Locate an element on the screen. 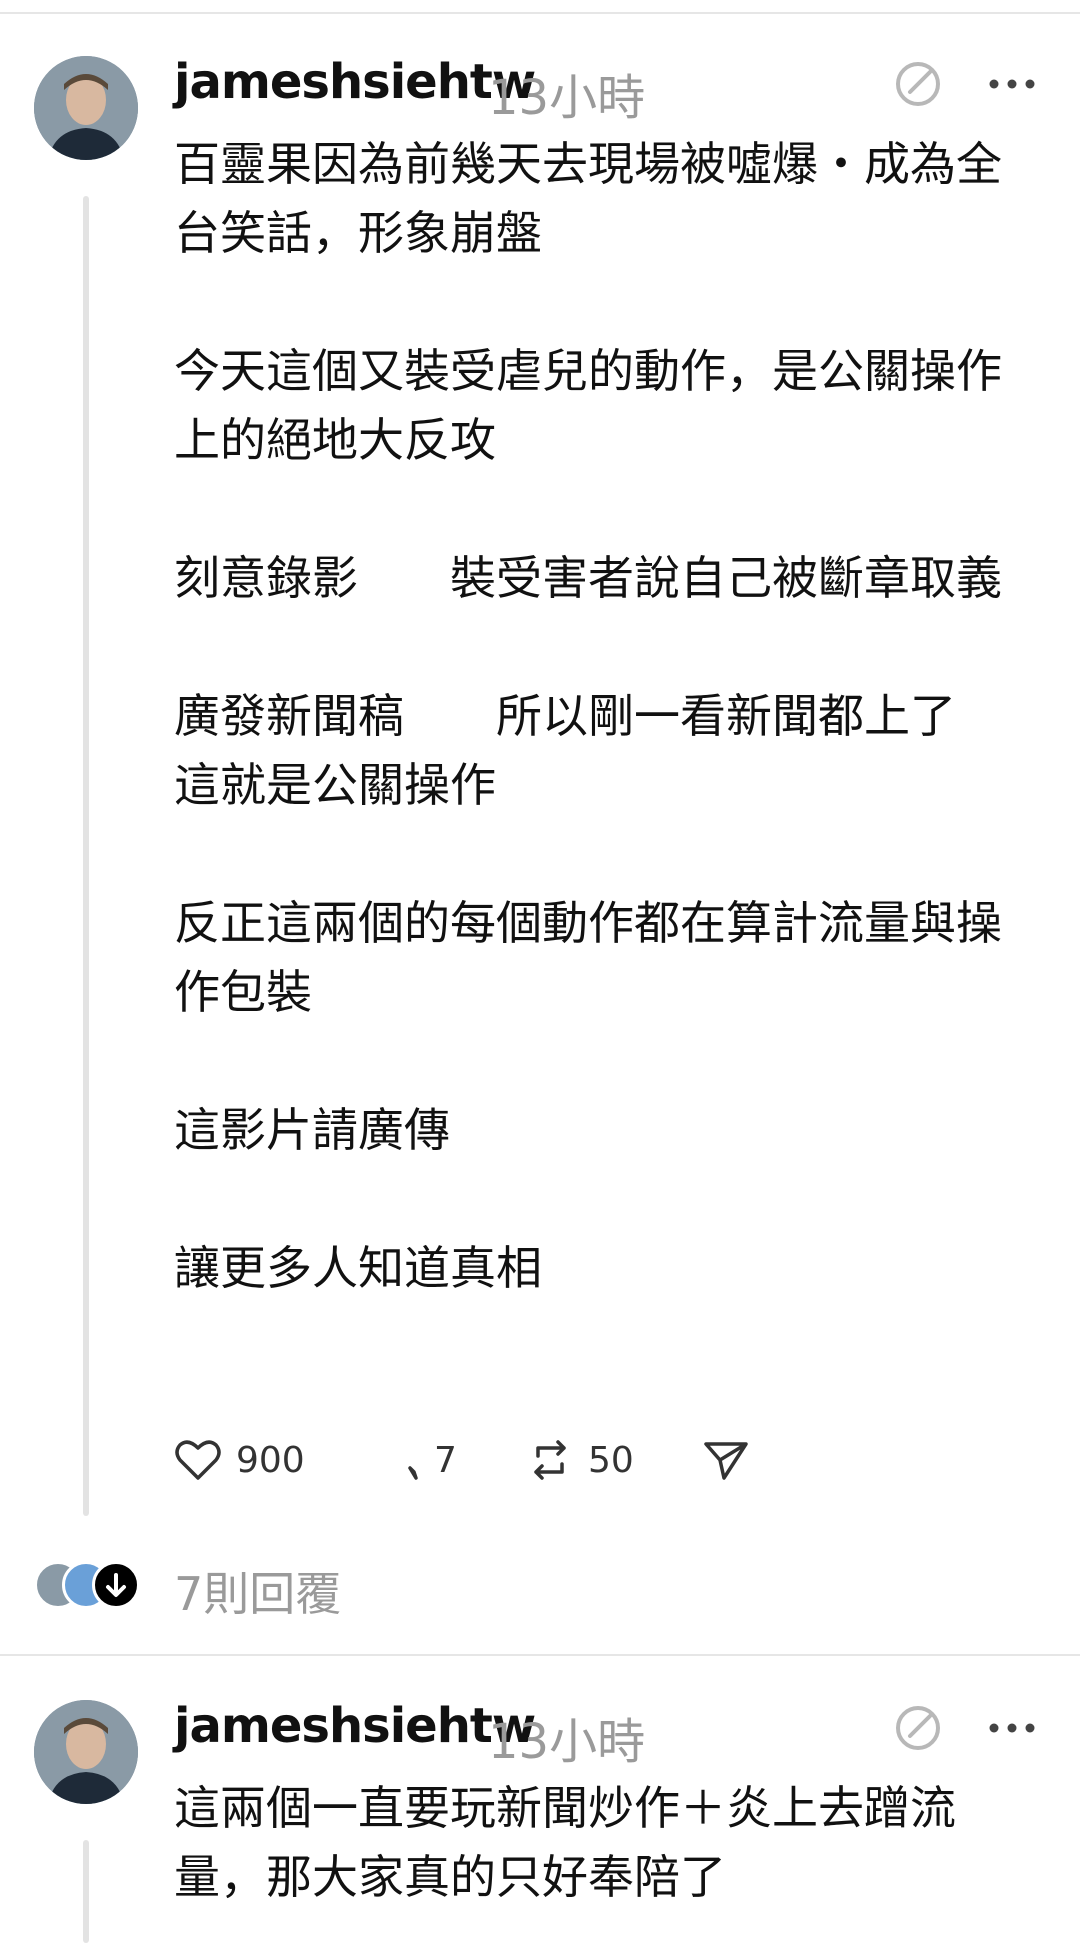  expand-replies-icon is located at coordinates (116, 1585).